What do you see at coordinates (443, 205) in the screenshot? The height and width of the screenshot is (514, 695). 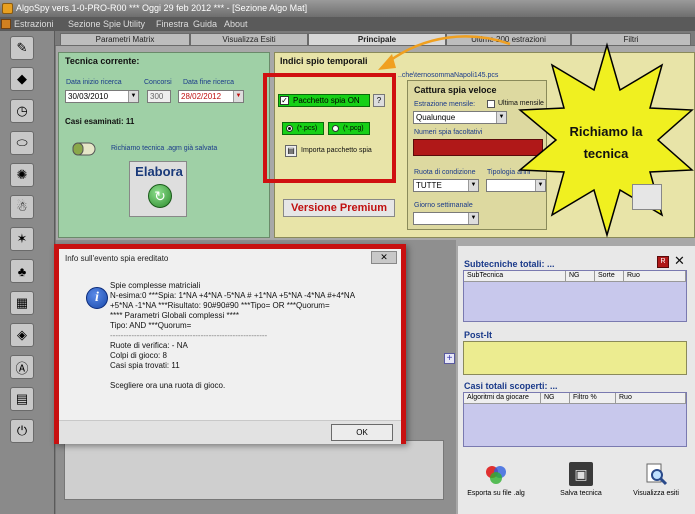 I see `giorno-label: Giorno settimanale` at bounding box center [443, 205].